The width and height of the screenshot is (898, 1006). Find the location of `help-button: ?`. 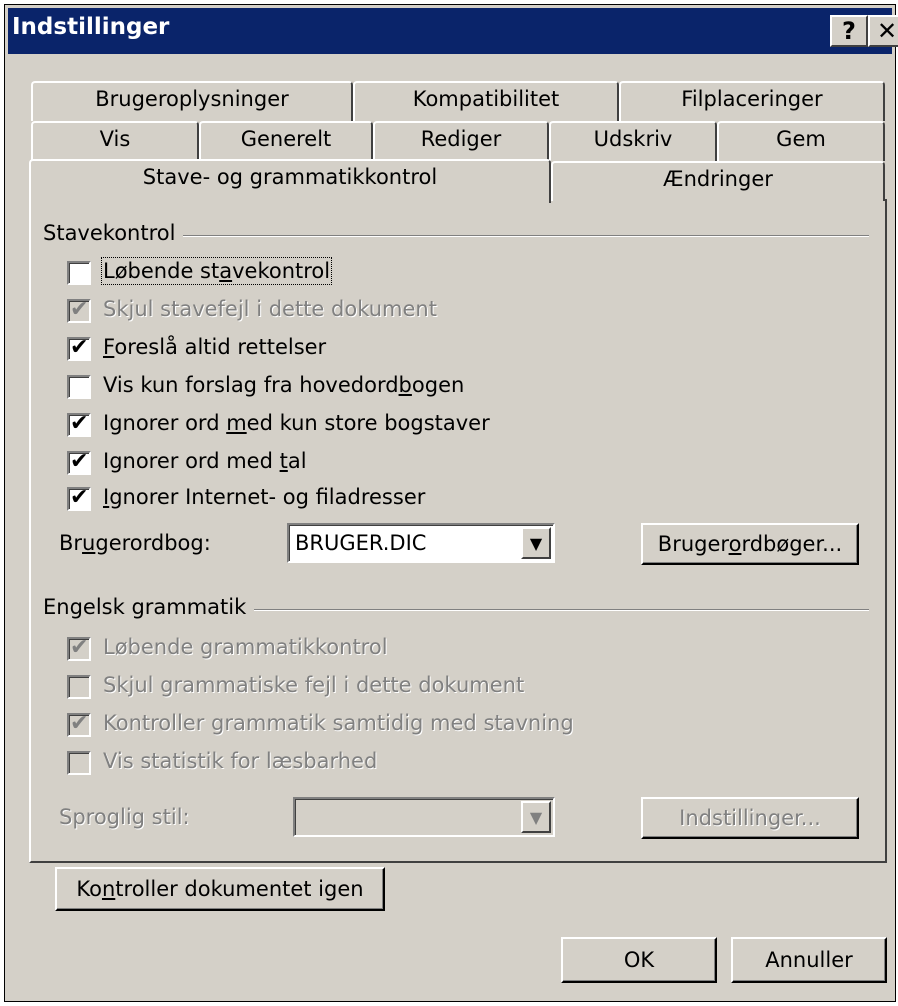

help-button: ? is located at coordinates (849, 31).